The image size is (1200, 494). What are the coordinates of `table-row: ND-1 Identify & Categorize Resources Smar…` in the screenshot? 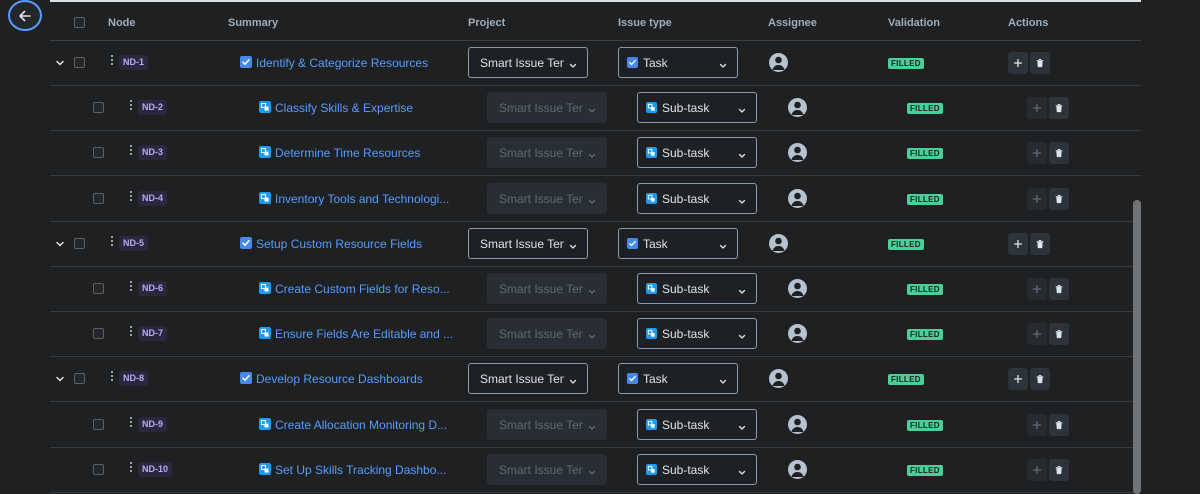 It's located at (595, 63).